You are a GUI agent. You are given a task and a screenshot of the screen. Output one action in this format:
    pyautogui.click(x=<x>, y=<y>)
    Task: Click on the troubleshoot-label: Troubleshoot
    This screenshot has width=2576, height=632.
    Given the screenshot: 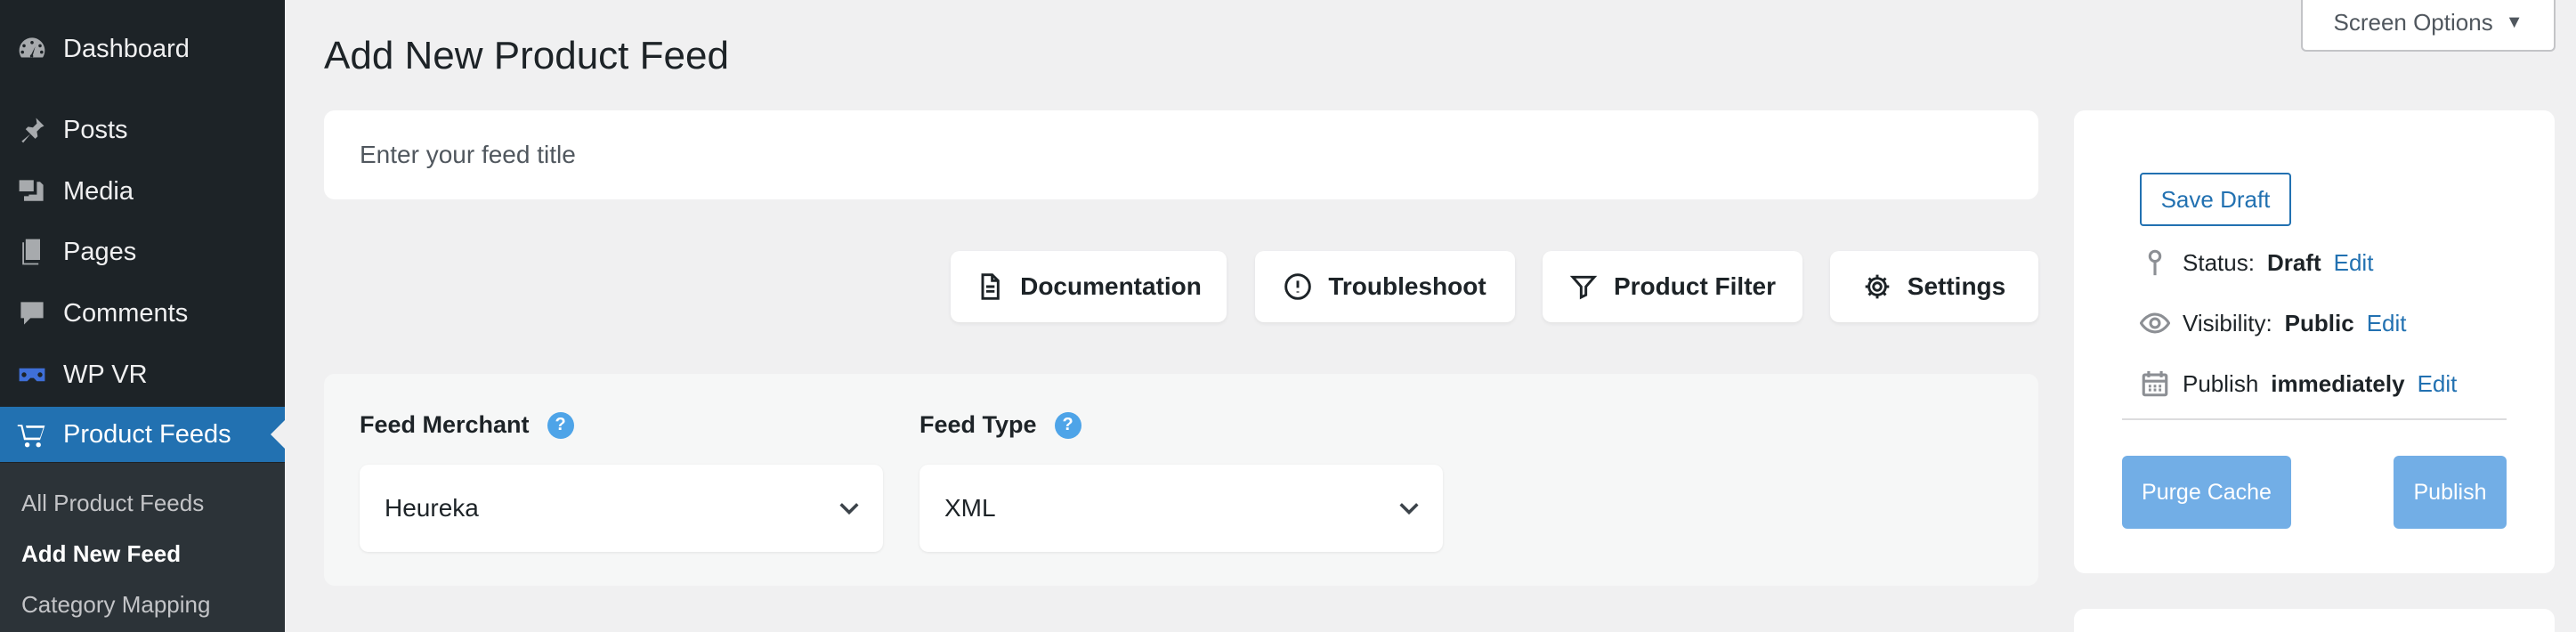 What is the action you would take?
    pyautogui.click(x=1407, y=286)
    